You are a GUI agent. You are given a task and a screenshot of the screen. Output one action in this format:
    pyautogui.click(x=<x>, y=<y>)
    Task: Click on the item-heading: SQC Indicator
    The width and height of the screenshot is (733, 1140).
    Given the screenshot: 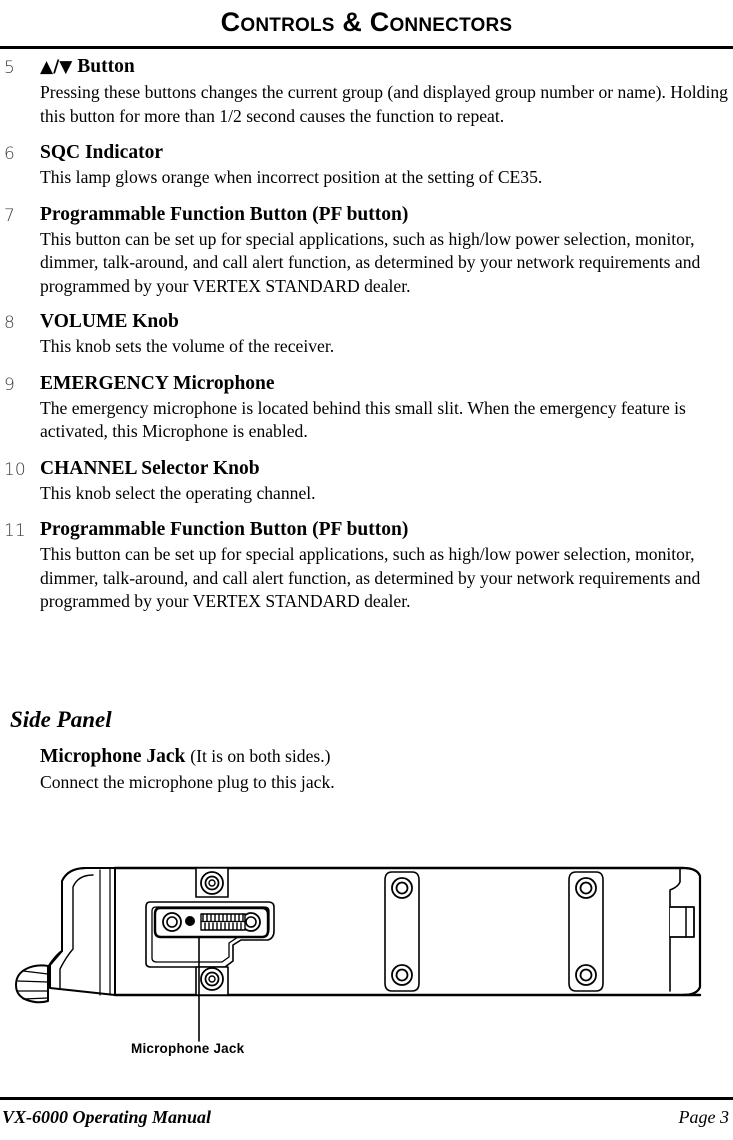 What is the action you would take?
    pyautogui.click(x=101, y=152)
    